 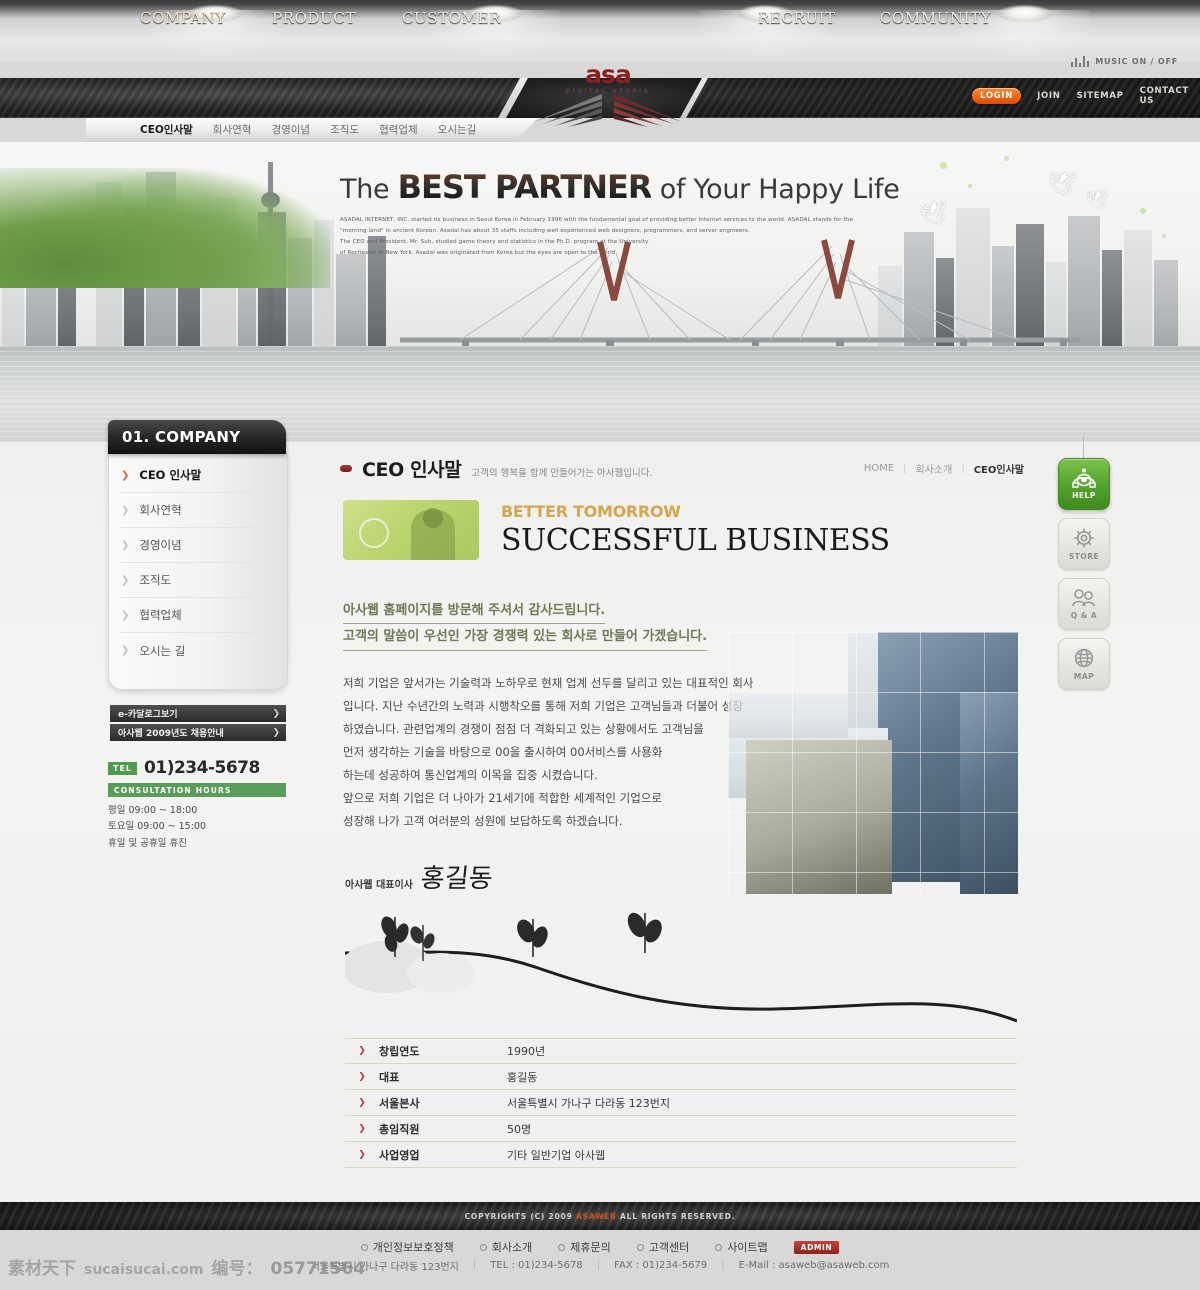 What do you see at coordinates (170, 475) in the screenshot?
I see `sidebar-item-label: CEO 인사말` at bounding box center [170, 475].